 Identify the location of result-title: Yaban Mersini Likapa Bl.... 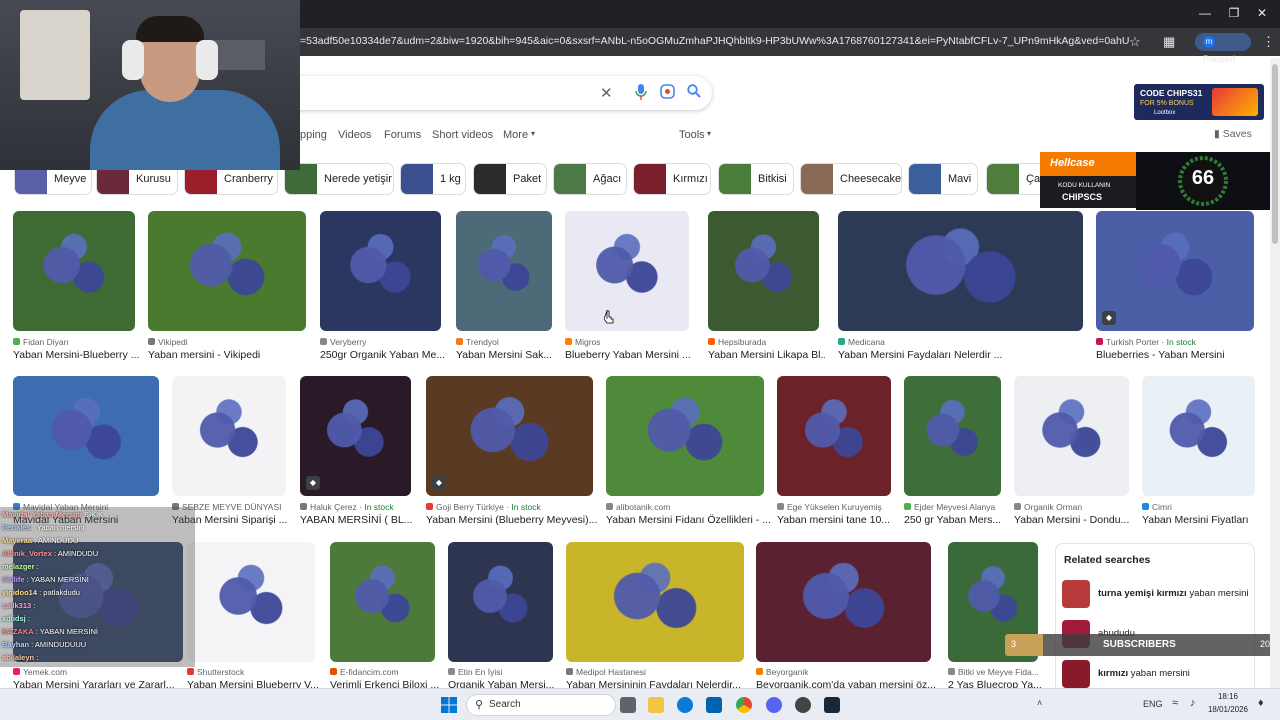
(766, 355).